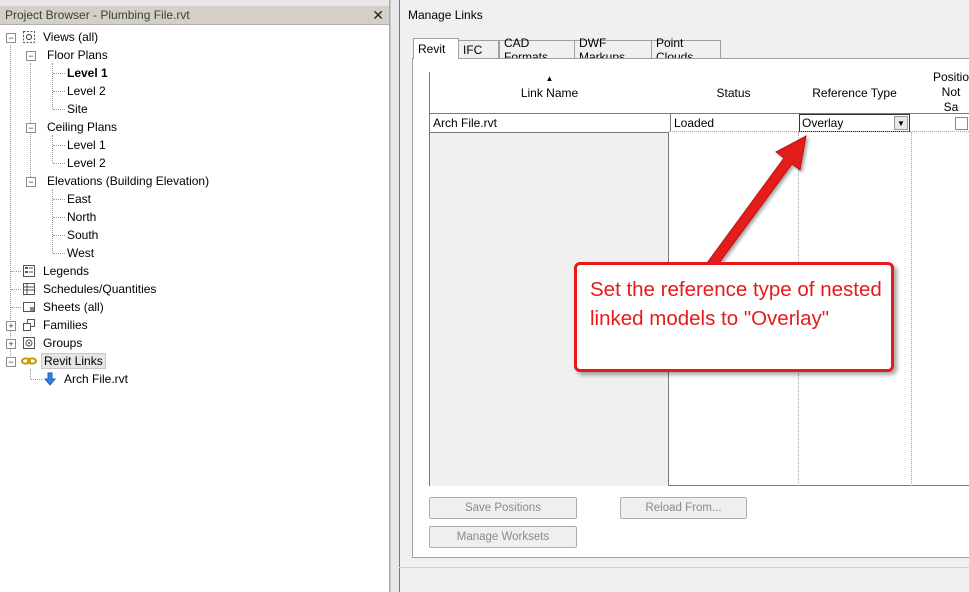 This screenshot has height=592, width=969. I want to click on close-icon: ✕, so click(378, 15).